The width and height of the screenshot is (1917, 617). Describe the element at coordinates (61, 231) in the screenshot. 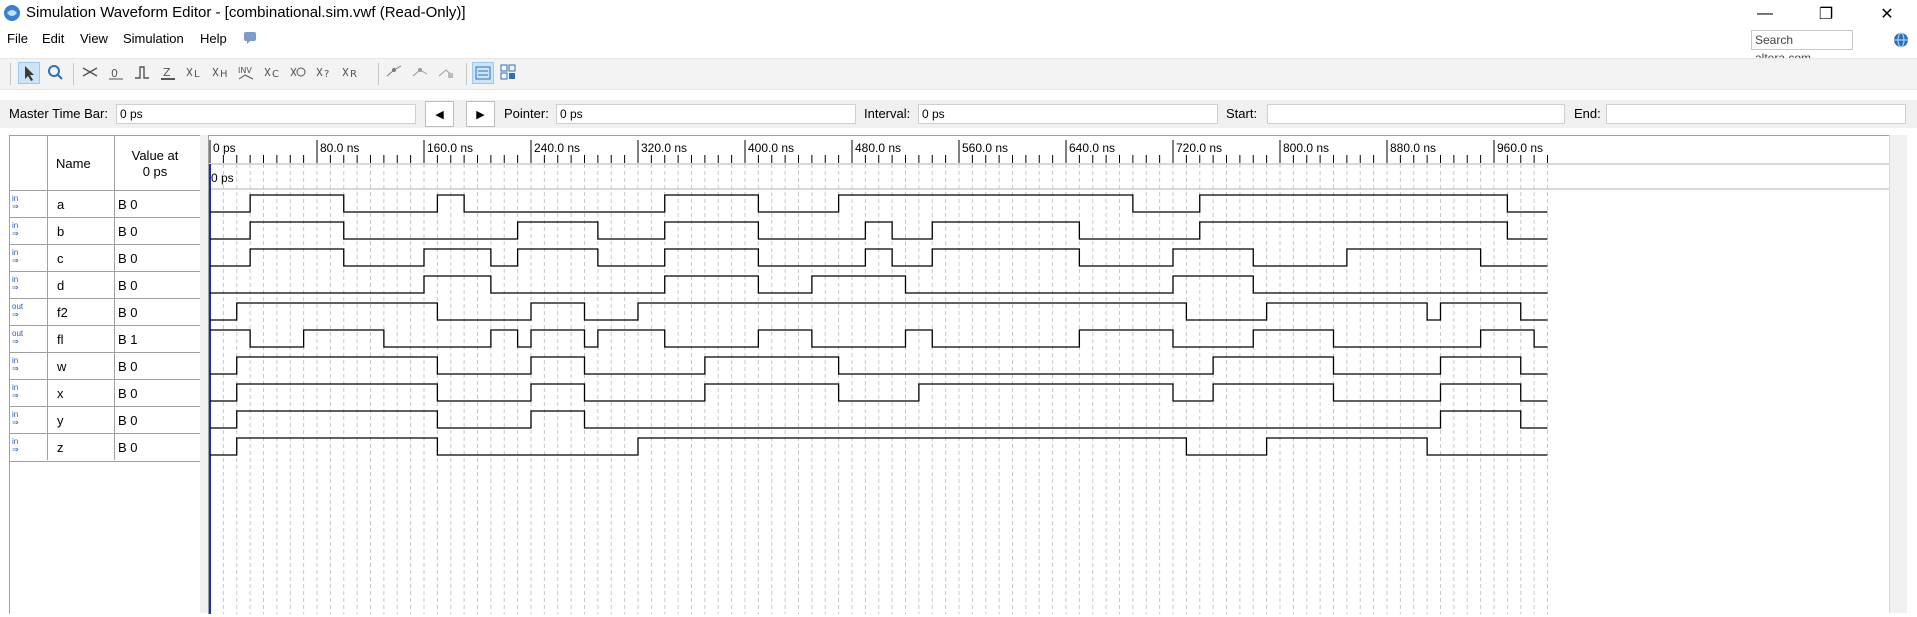

I see `signal-name: b` at that location.